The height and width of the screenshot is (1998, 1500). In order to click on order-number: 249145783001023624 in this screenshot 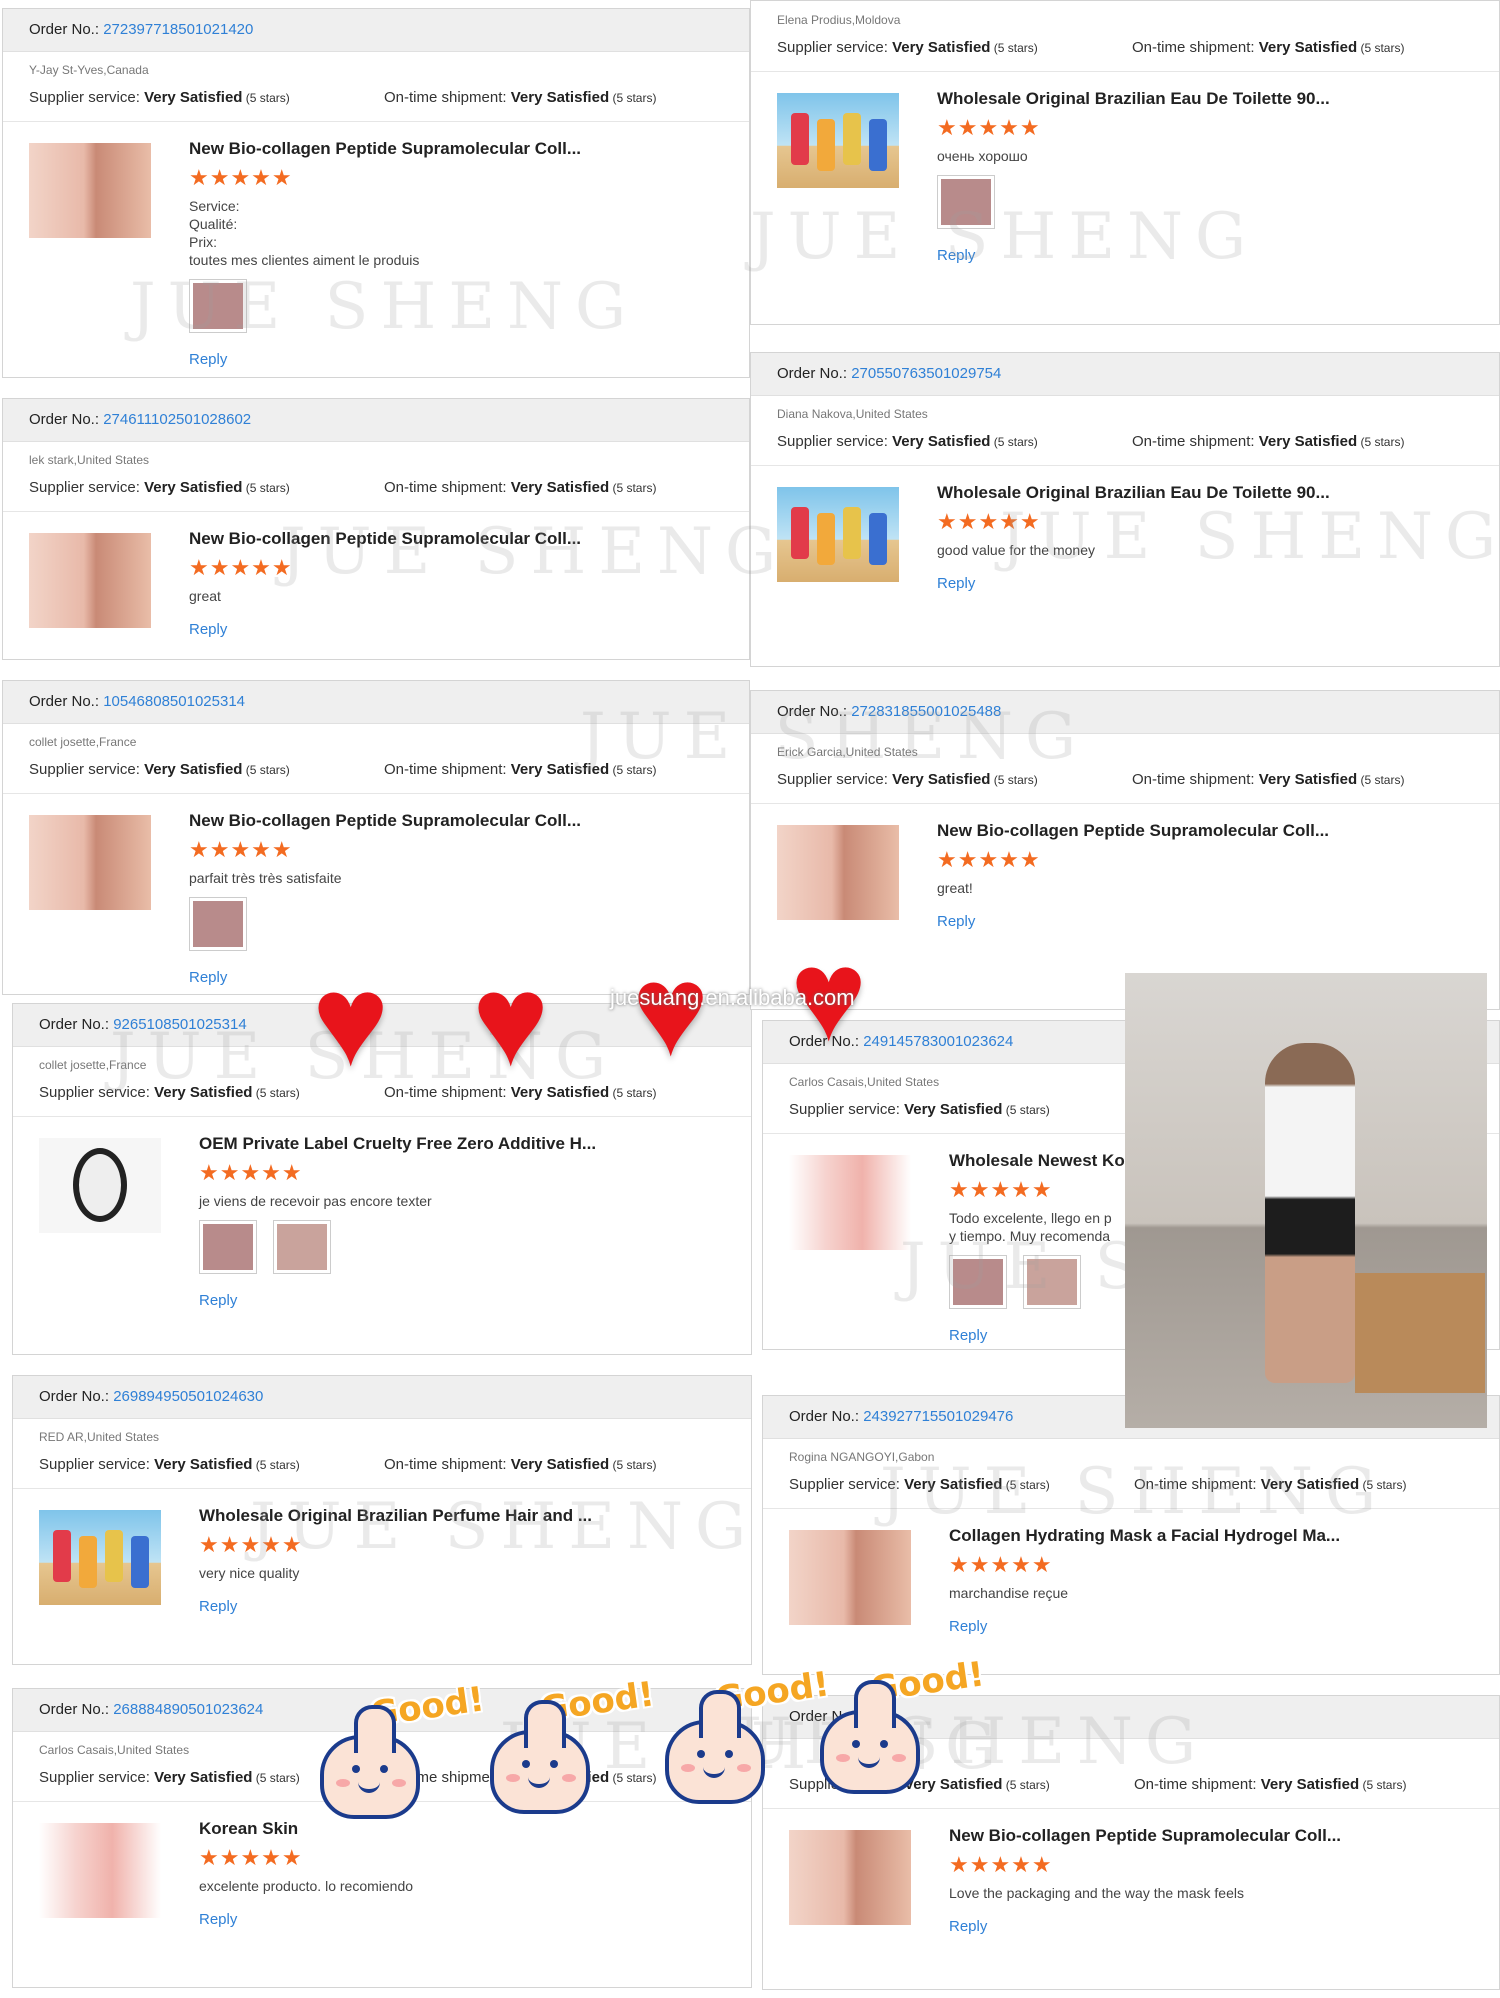, I will do `click(938, 1041)`.